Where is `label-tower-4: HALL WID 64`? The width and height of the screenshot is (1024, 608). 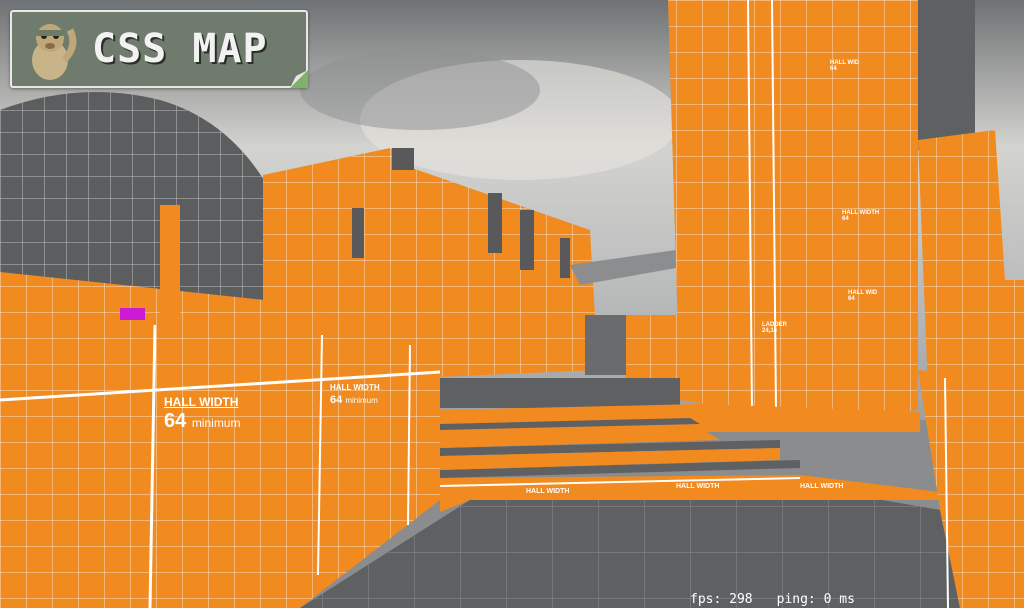
label-tower-4: HALL WID 64 is located at coordinates (863, 296).